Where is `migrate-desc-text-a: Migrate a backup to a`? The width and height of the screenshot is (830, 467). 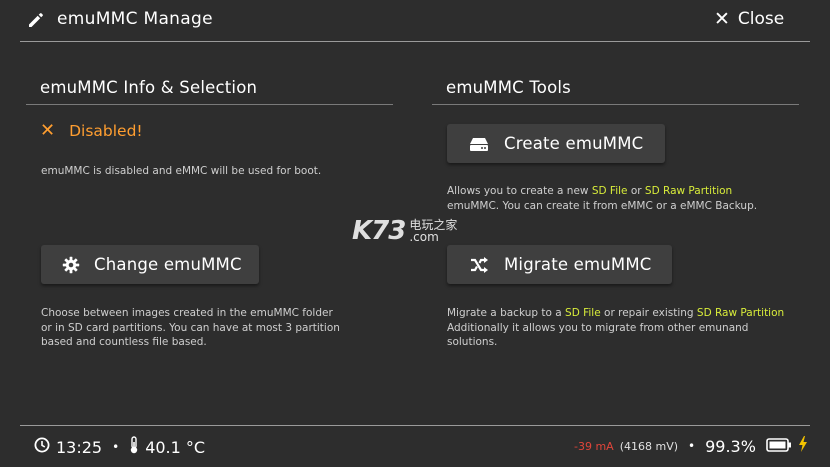 migrate-desc-text-a: Migrate a backup to a is located at coordinates (506, 313).